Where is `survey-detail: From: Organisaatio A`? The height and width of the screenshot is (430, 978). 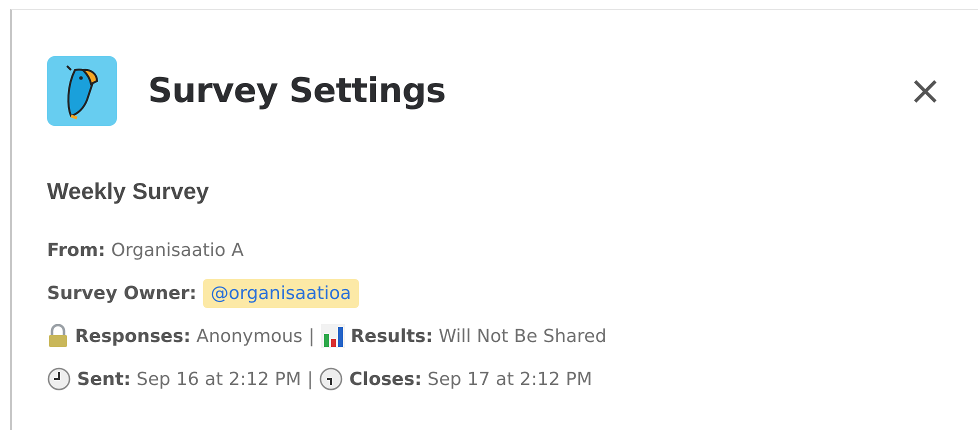
survey-detail: From: Organisaatio A is located at coordinates (145, 250).